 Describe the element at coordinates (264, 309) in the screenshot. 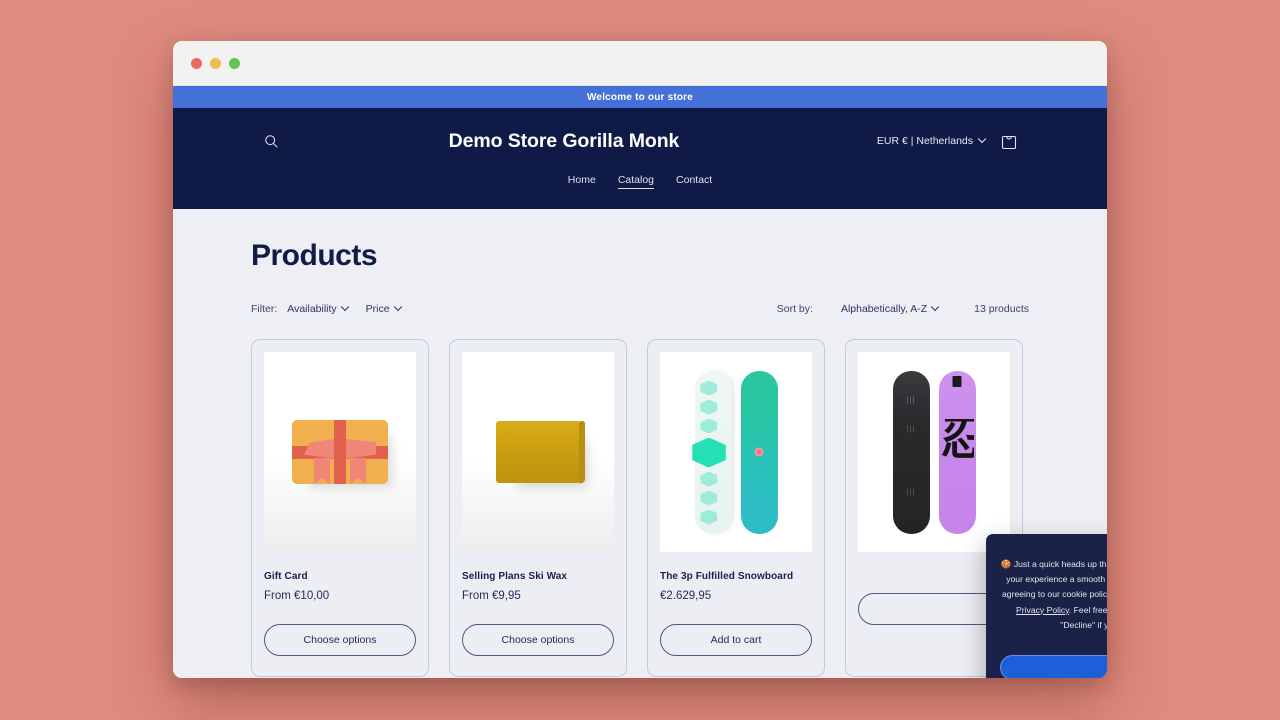

I see `filter-label: Filter:` at that location.